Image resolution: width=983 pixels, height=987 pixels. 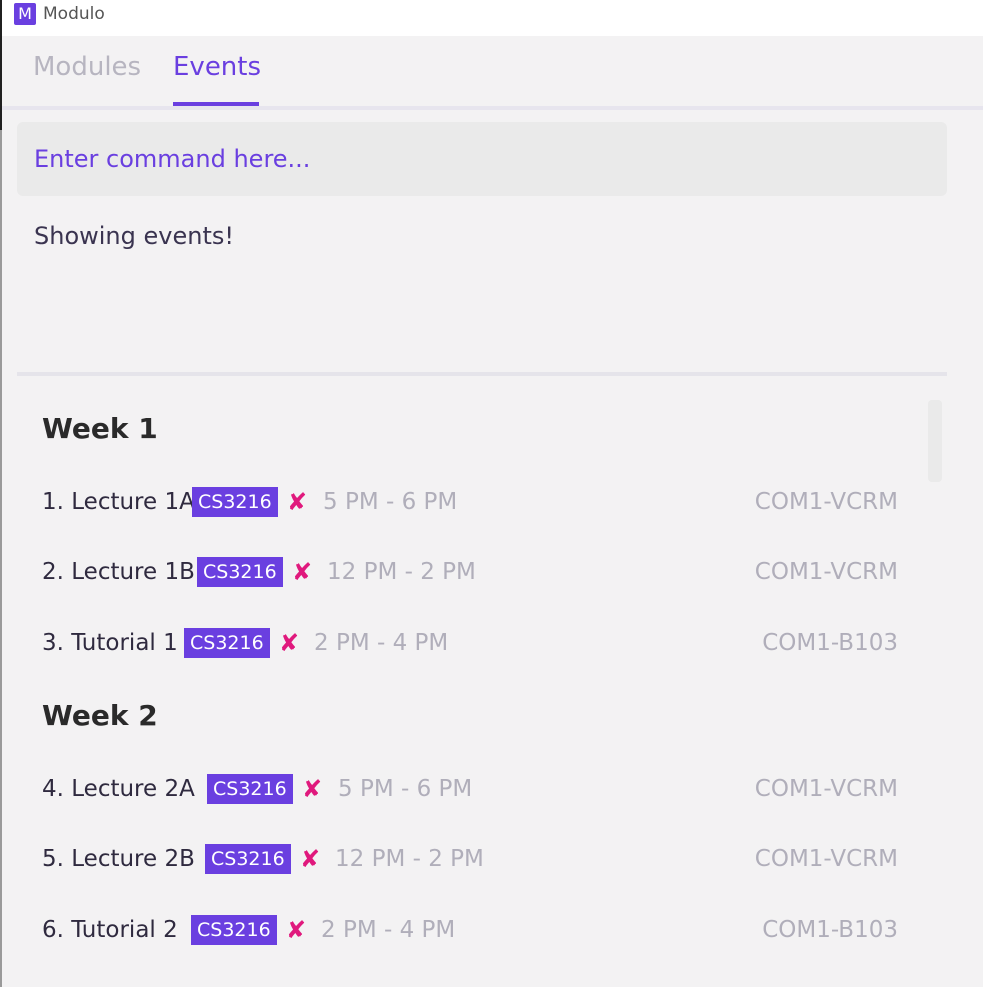 I want to click on command-input, so click(x=482, y=159).